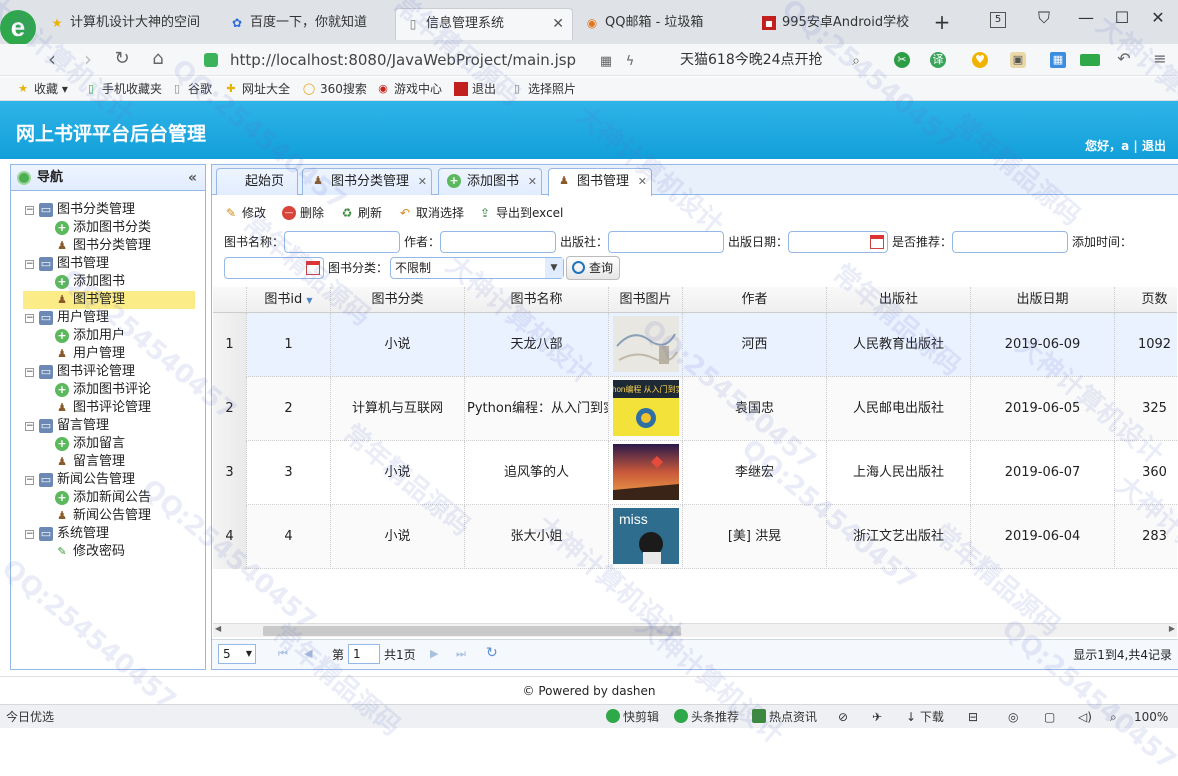 This screenshot has height=776, width=1178. What do you see at coordinates (398, 300) in the screenshot?
I see `column-header: 图书分类` at bounding box center [398, 300].